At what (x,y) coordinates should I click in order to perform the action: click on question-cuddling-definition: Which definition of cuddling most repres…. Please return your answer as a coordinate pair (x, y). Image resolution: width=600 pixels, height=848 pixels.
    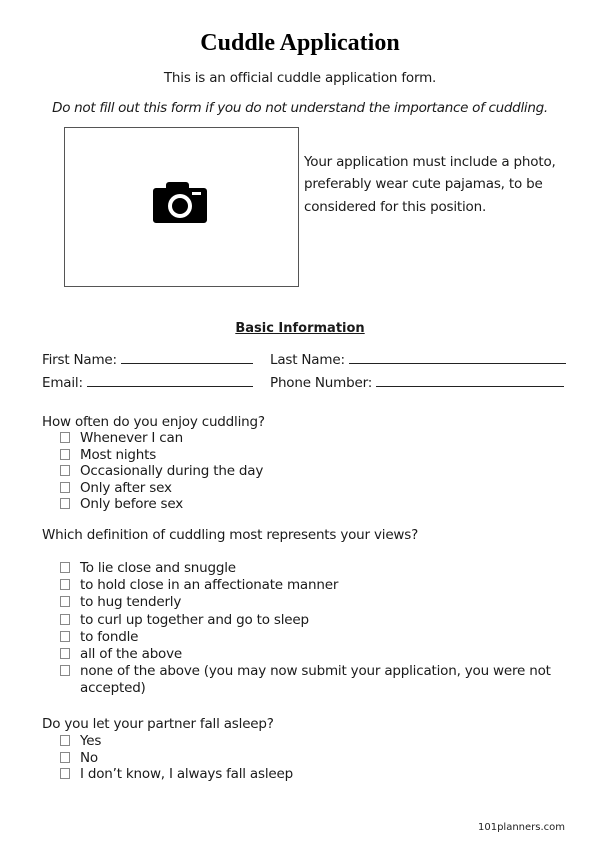
    Looking at the image, I should click on (230, 535).